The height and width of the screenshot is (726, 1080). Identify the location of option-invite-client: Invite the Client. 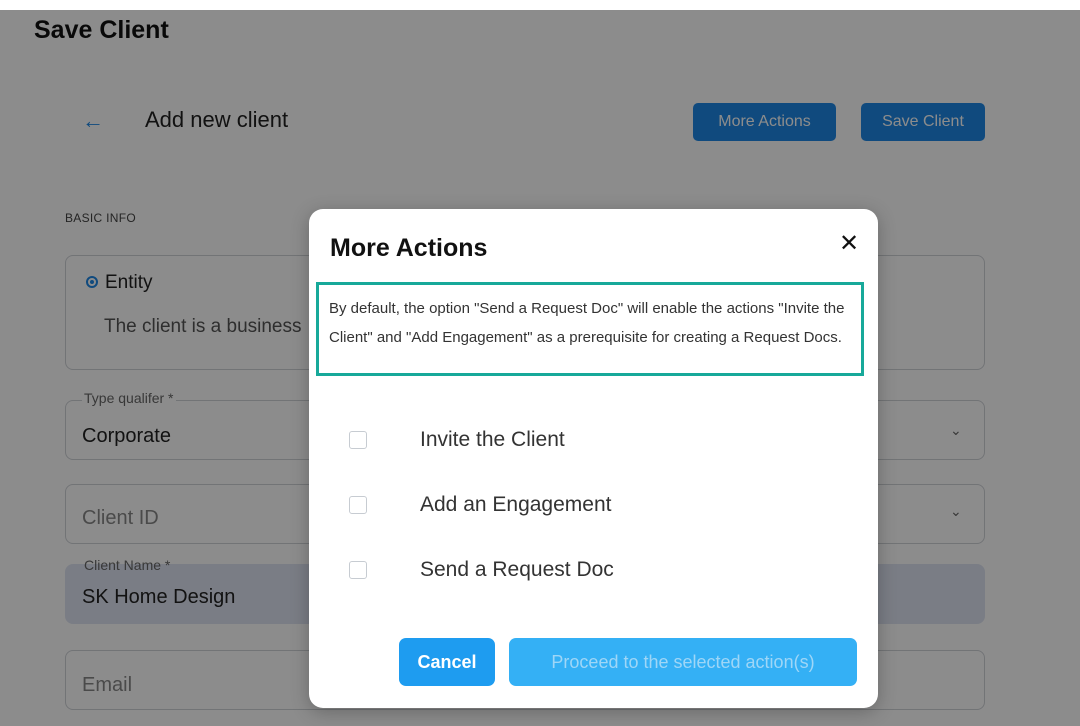
(457, 440).